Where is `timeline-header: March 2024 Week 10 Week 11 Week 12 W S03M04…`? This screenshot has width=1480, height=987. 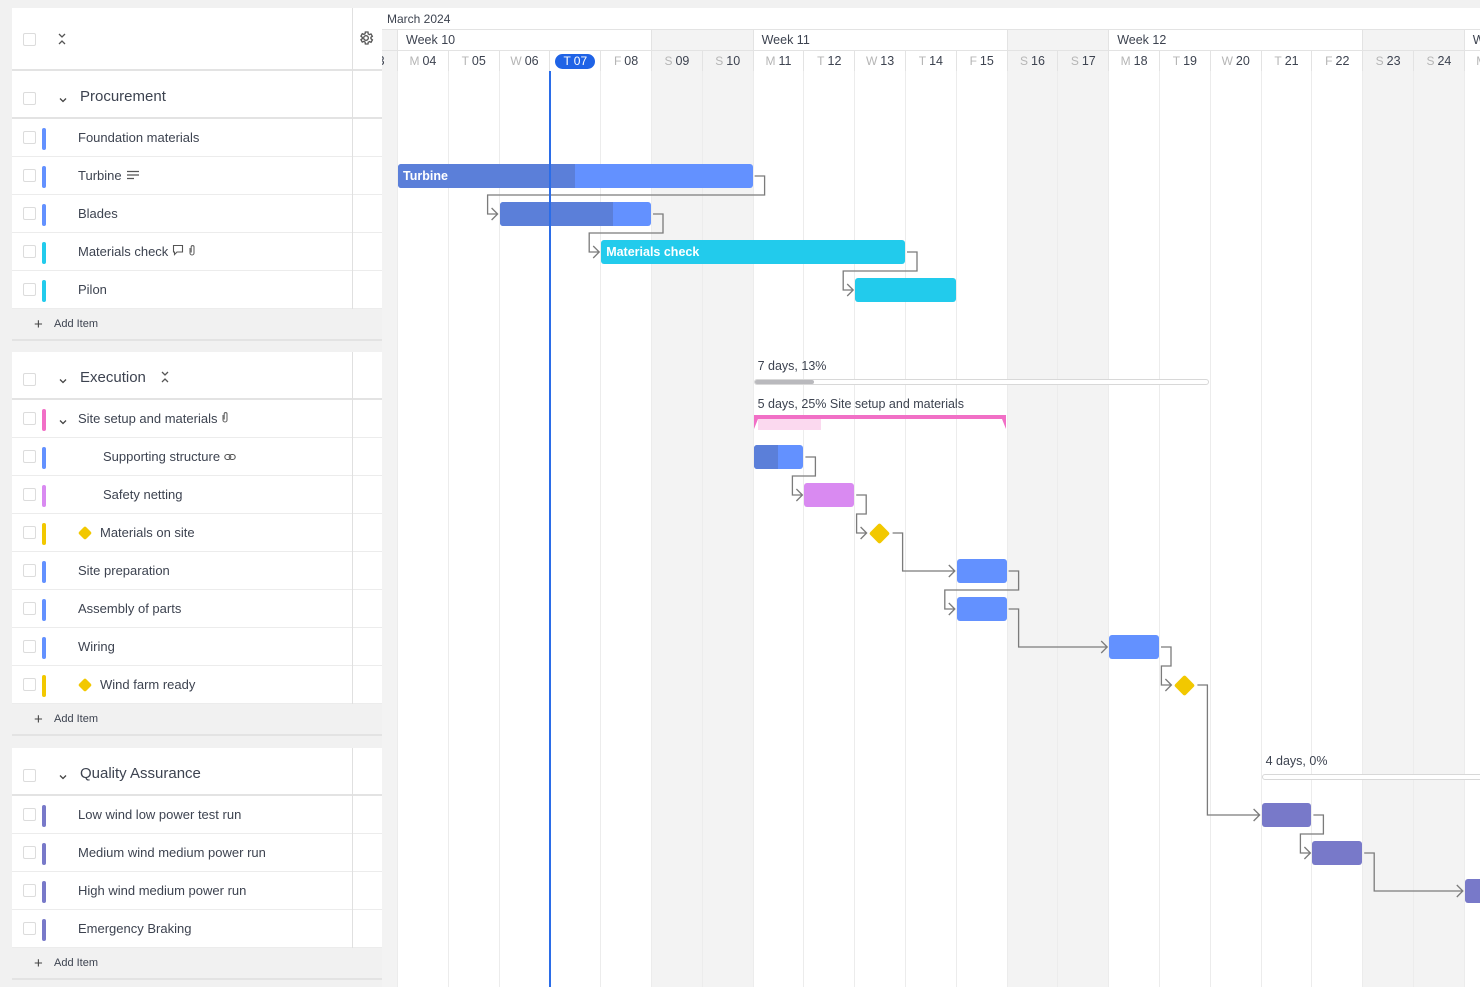
timeline-header: March 2024 Week 10 Week 11 Week 12 W S03M04… is located at coordinates (931, 39).